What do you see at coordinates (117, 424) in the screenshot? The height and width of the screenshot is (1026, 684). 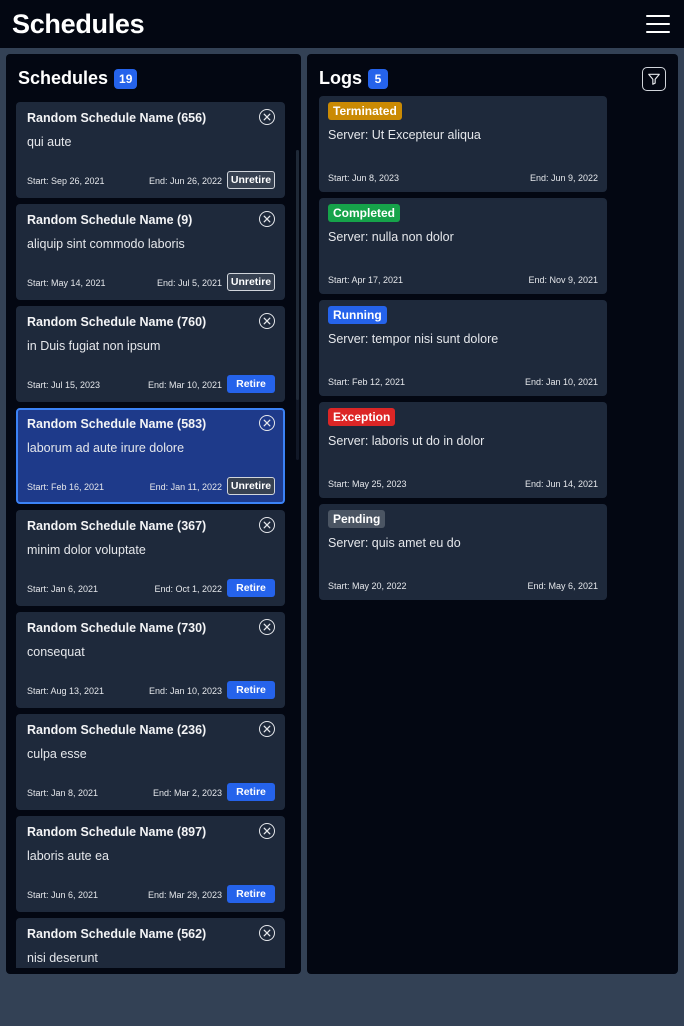 I see `schedule-name: Random Schedule Name (583)` at bounding box center [117, 424].